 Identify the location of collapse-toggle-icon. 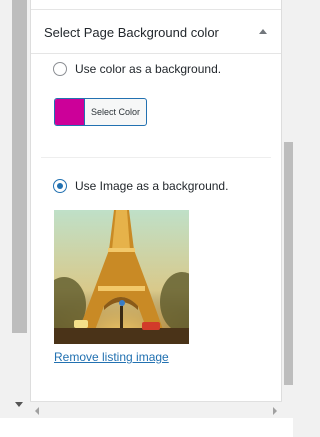
(263, 31).